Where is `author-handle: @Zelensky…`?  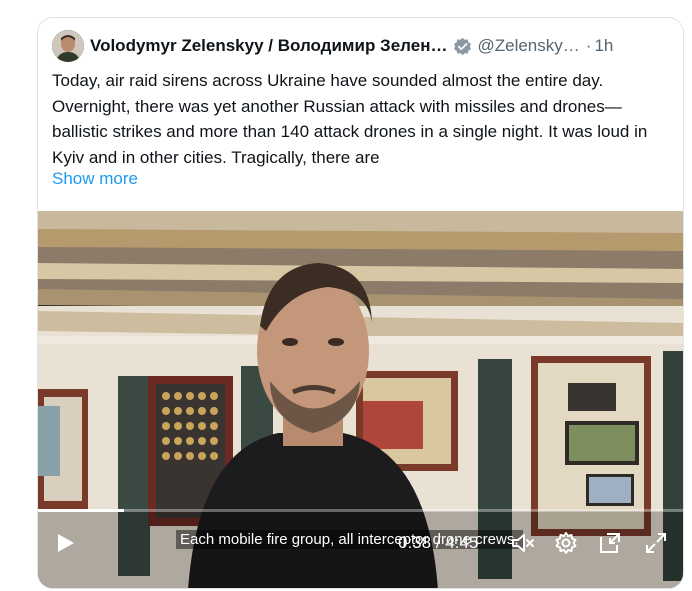
author-handle: @Zelensky… is located at coordinates (528, 46).